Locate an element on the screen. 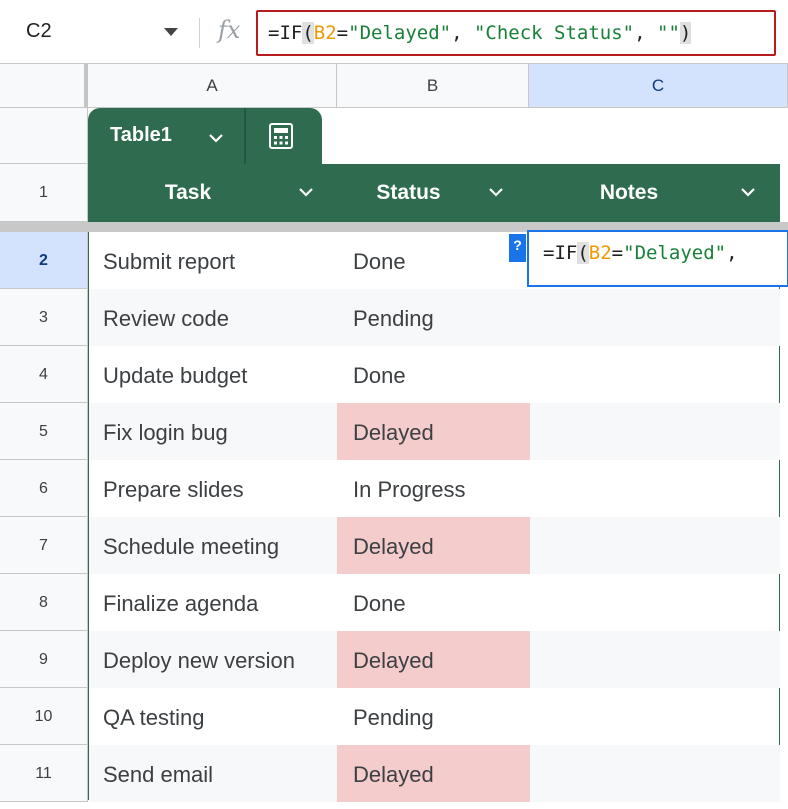 The image size is (788, 809). table-header-row: Task Status Notes is located at coordinates (434, 193).